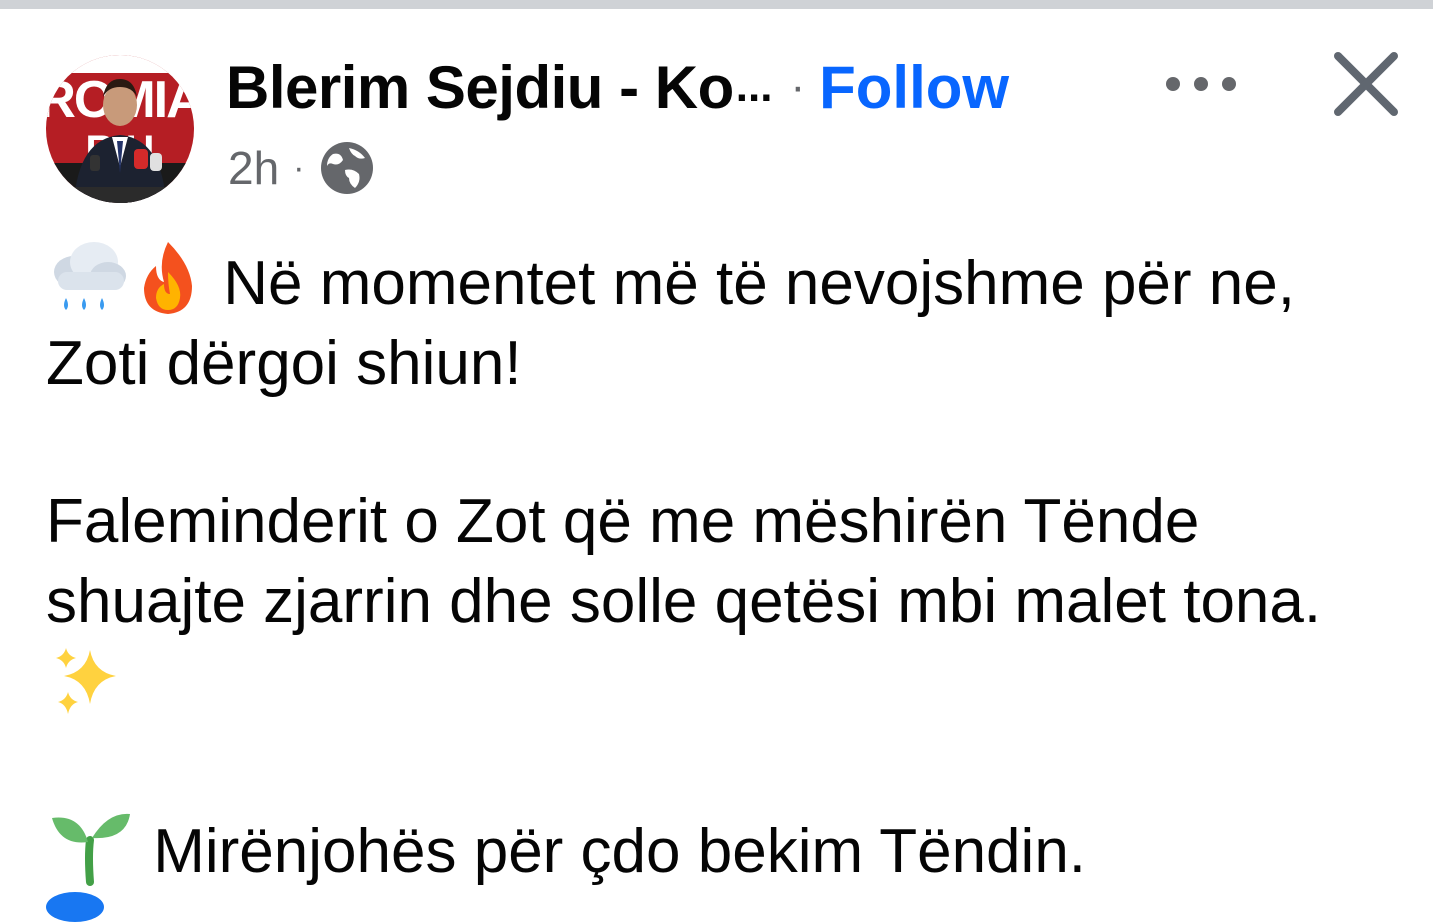 The width and height of the screenshot is (1433, 922). Describe the element at coordinates (86, 681) in the screenshot. I see `sparkles-icon` at that location.